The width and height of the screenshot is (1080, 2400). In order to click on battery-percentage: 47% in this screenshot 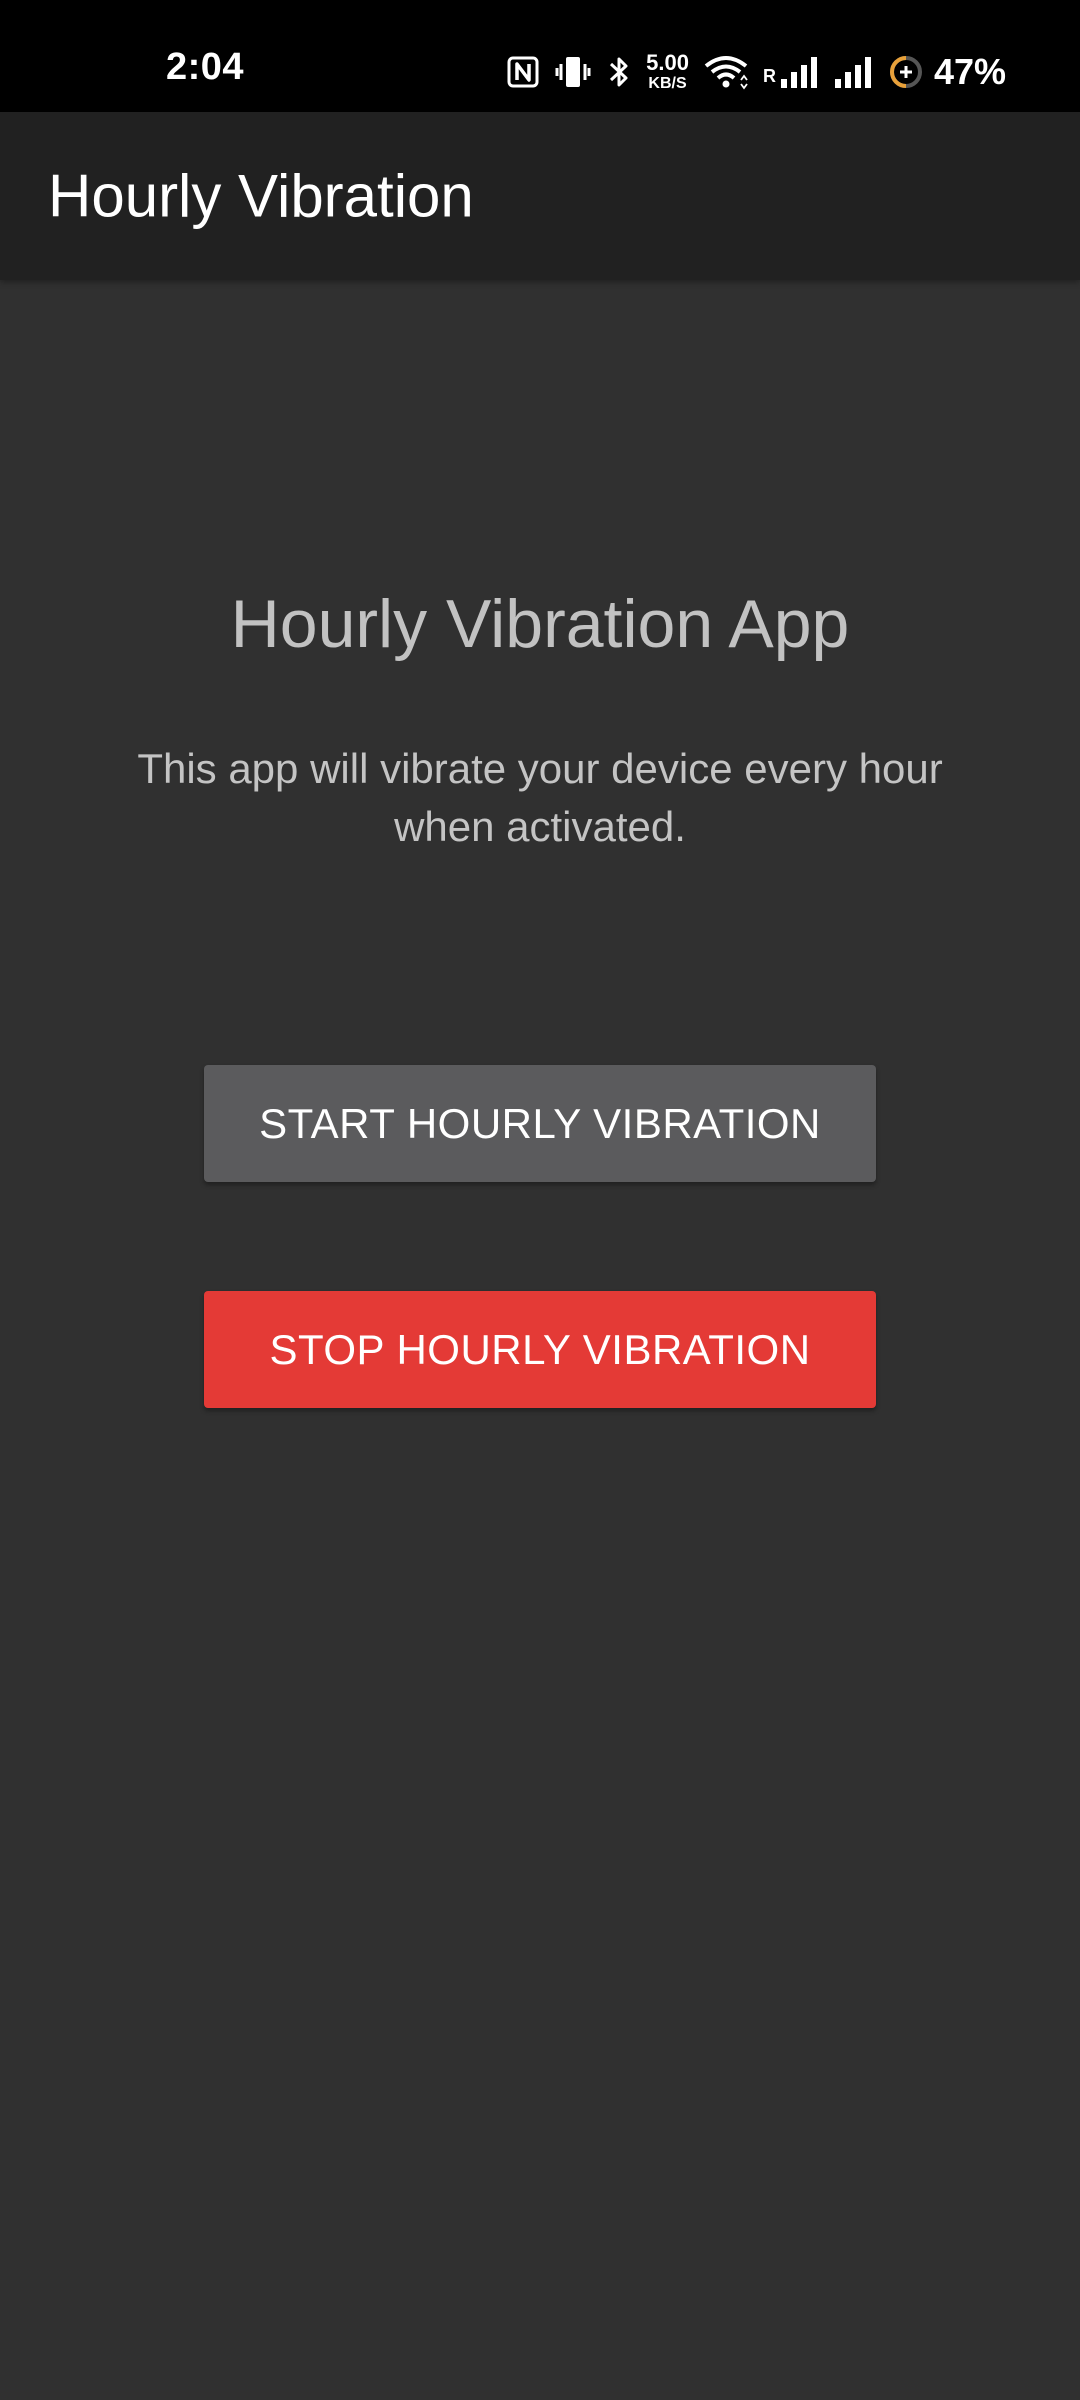, I will do `click(969, 71)`.